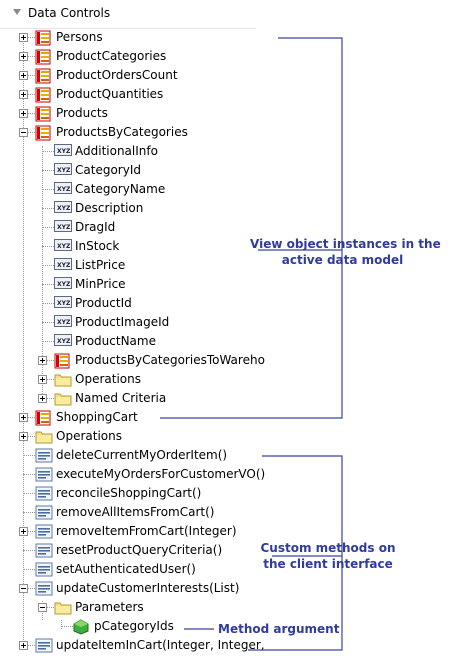 This screenshot has width=454, height=671. What do you see at coordinates (279, 629) in the screenshot?
I see `method-argument-callout: Method argument` at bounding box center [279, 629].